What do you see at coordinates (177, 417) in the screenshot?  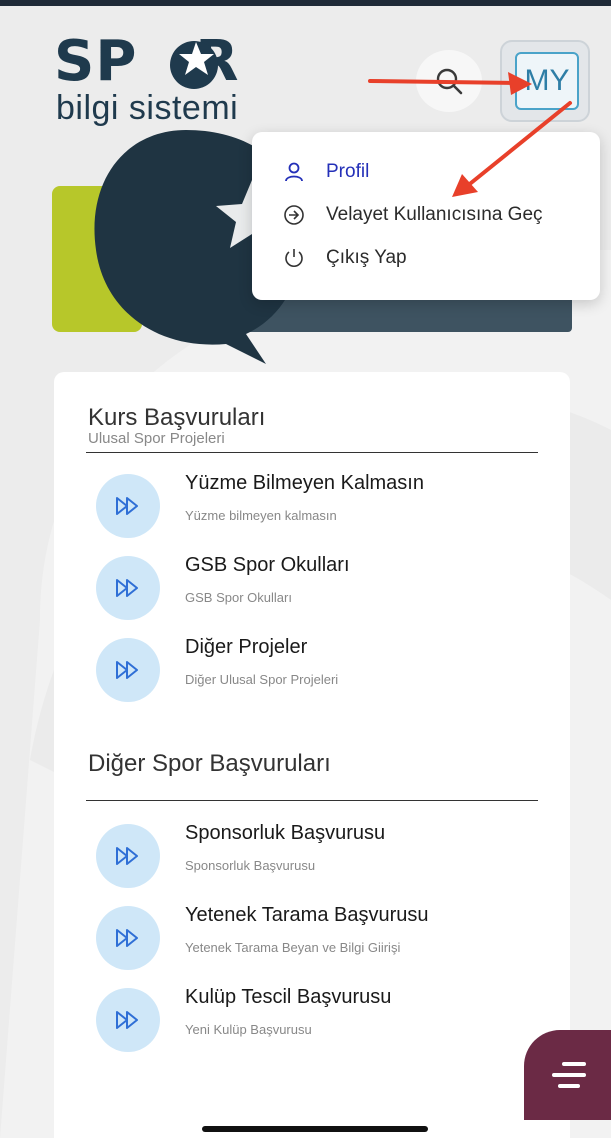 I see `section-title-course-applications: Kurs Başvuruları` at bounding box center [177, 417].